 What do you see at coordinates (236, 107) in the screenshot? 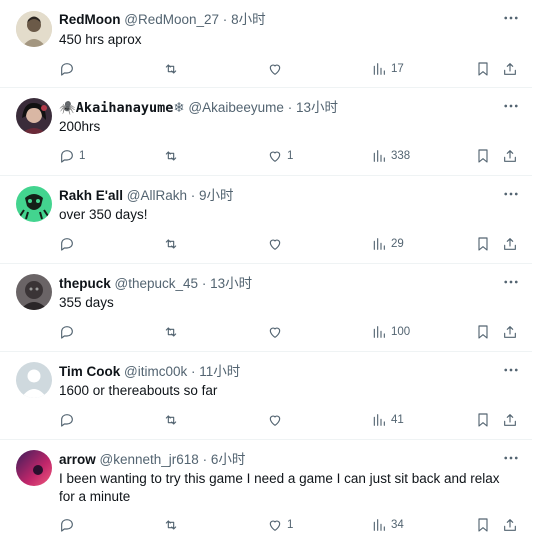
I see `user-handle: @Akaibeeyume` at bounding box center [236, 107].